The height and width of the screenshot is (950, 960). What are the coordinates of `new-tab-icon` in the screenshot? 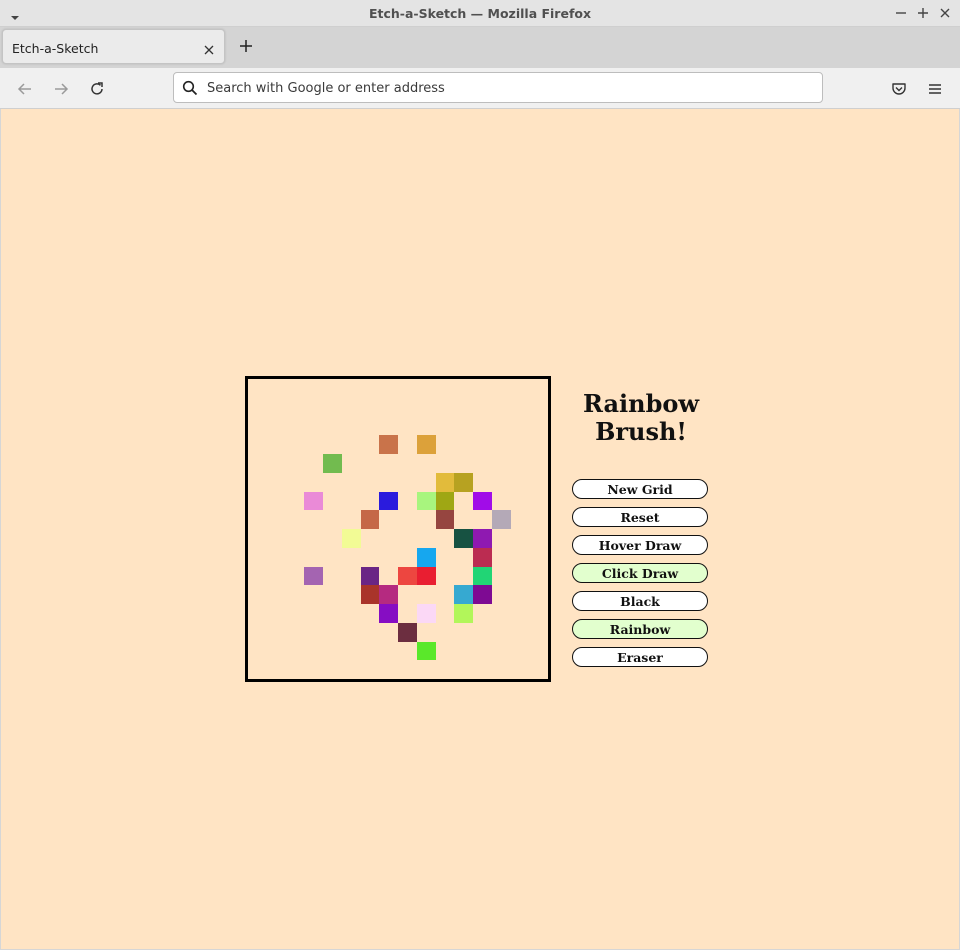 It's located at (246, 46).